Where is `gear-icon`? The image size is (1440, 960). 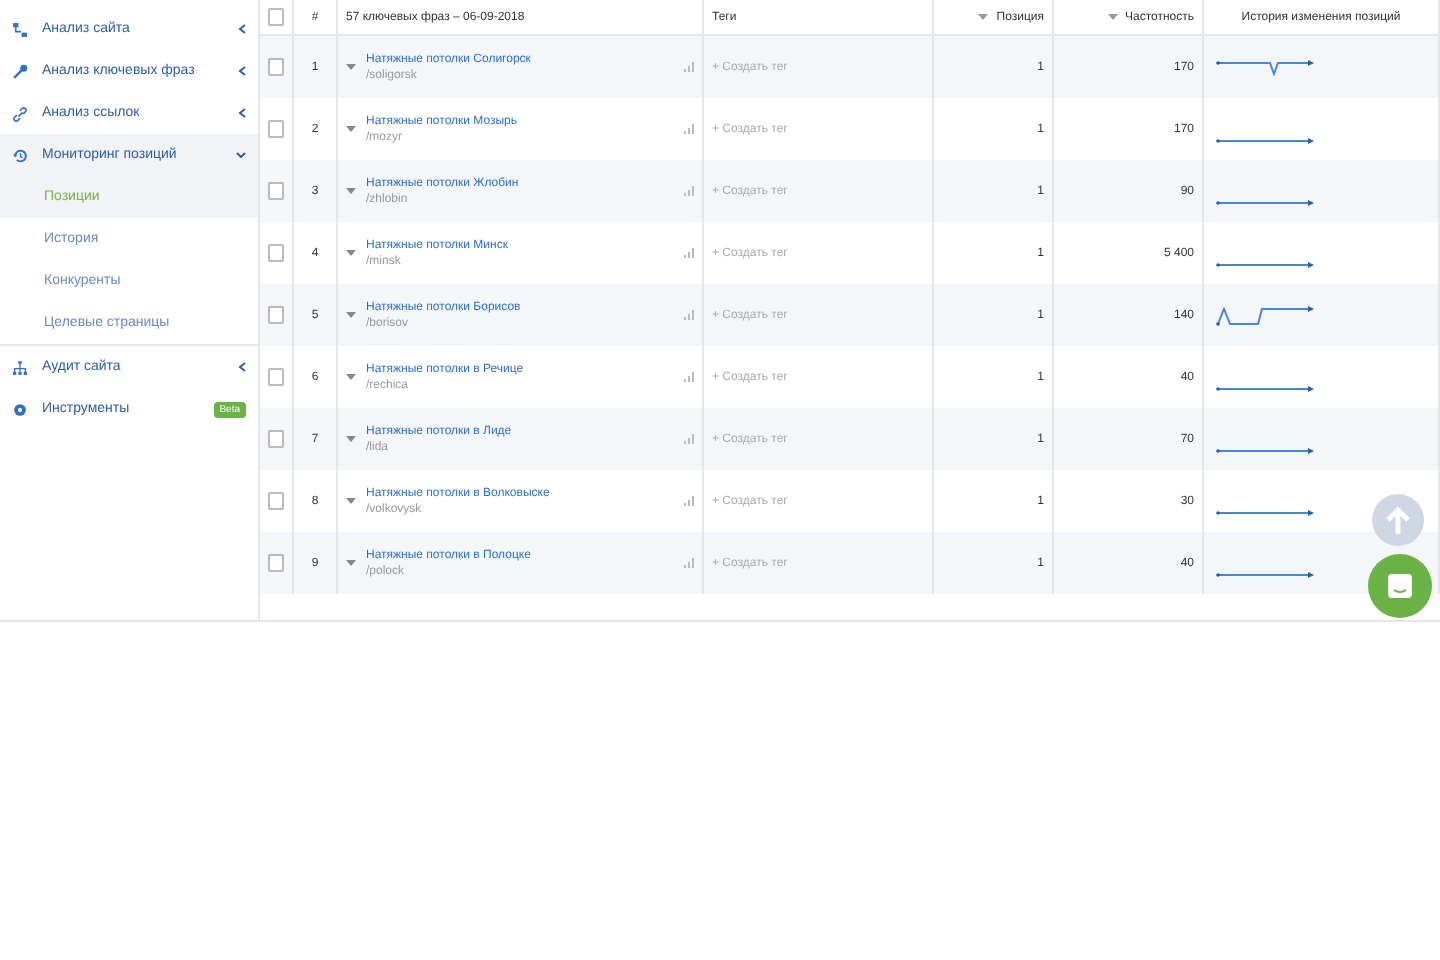
gear-icon is located at coordinates (20, 409).